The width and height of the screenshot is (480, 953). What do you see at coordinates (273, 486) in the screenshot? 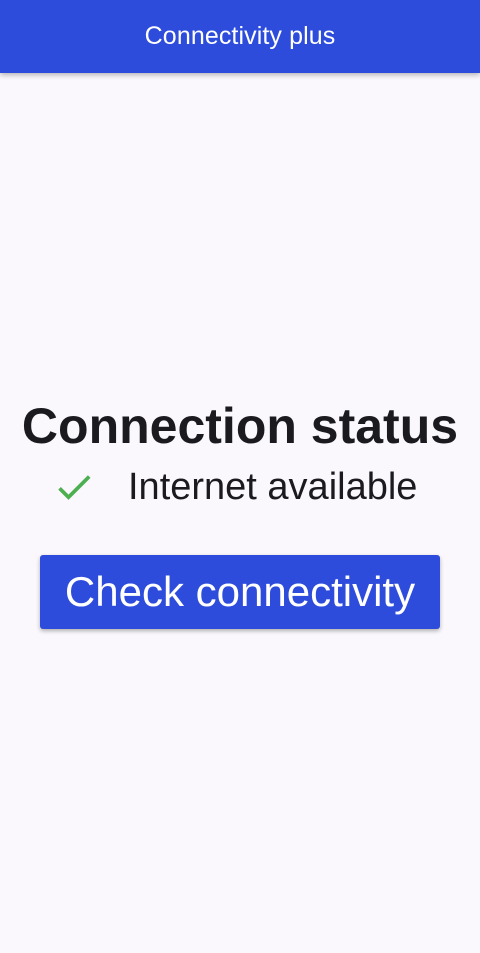
I see `connection-status-text: Internet available` at bounding box center [273, 486].